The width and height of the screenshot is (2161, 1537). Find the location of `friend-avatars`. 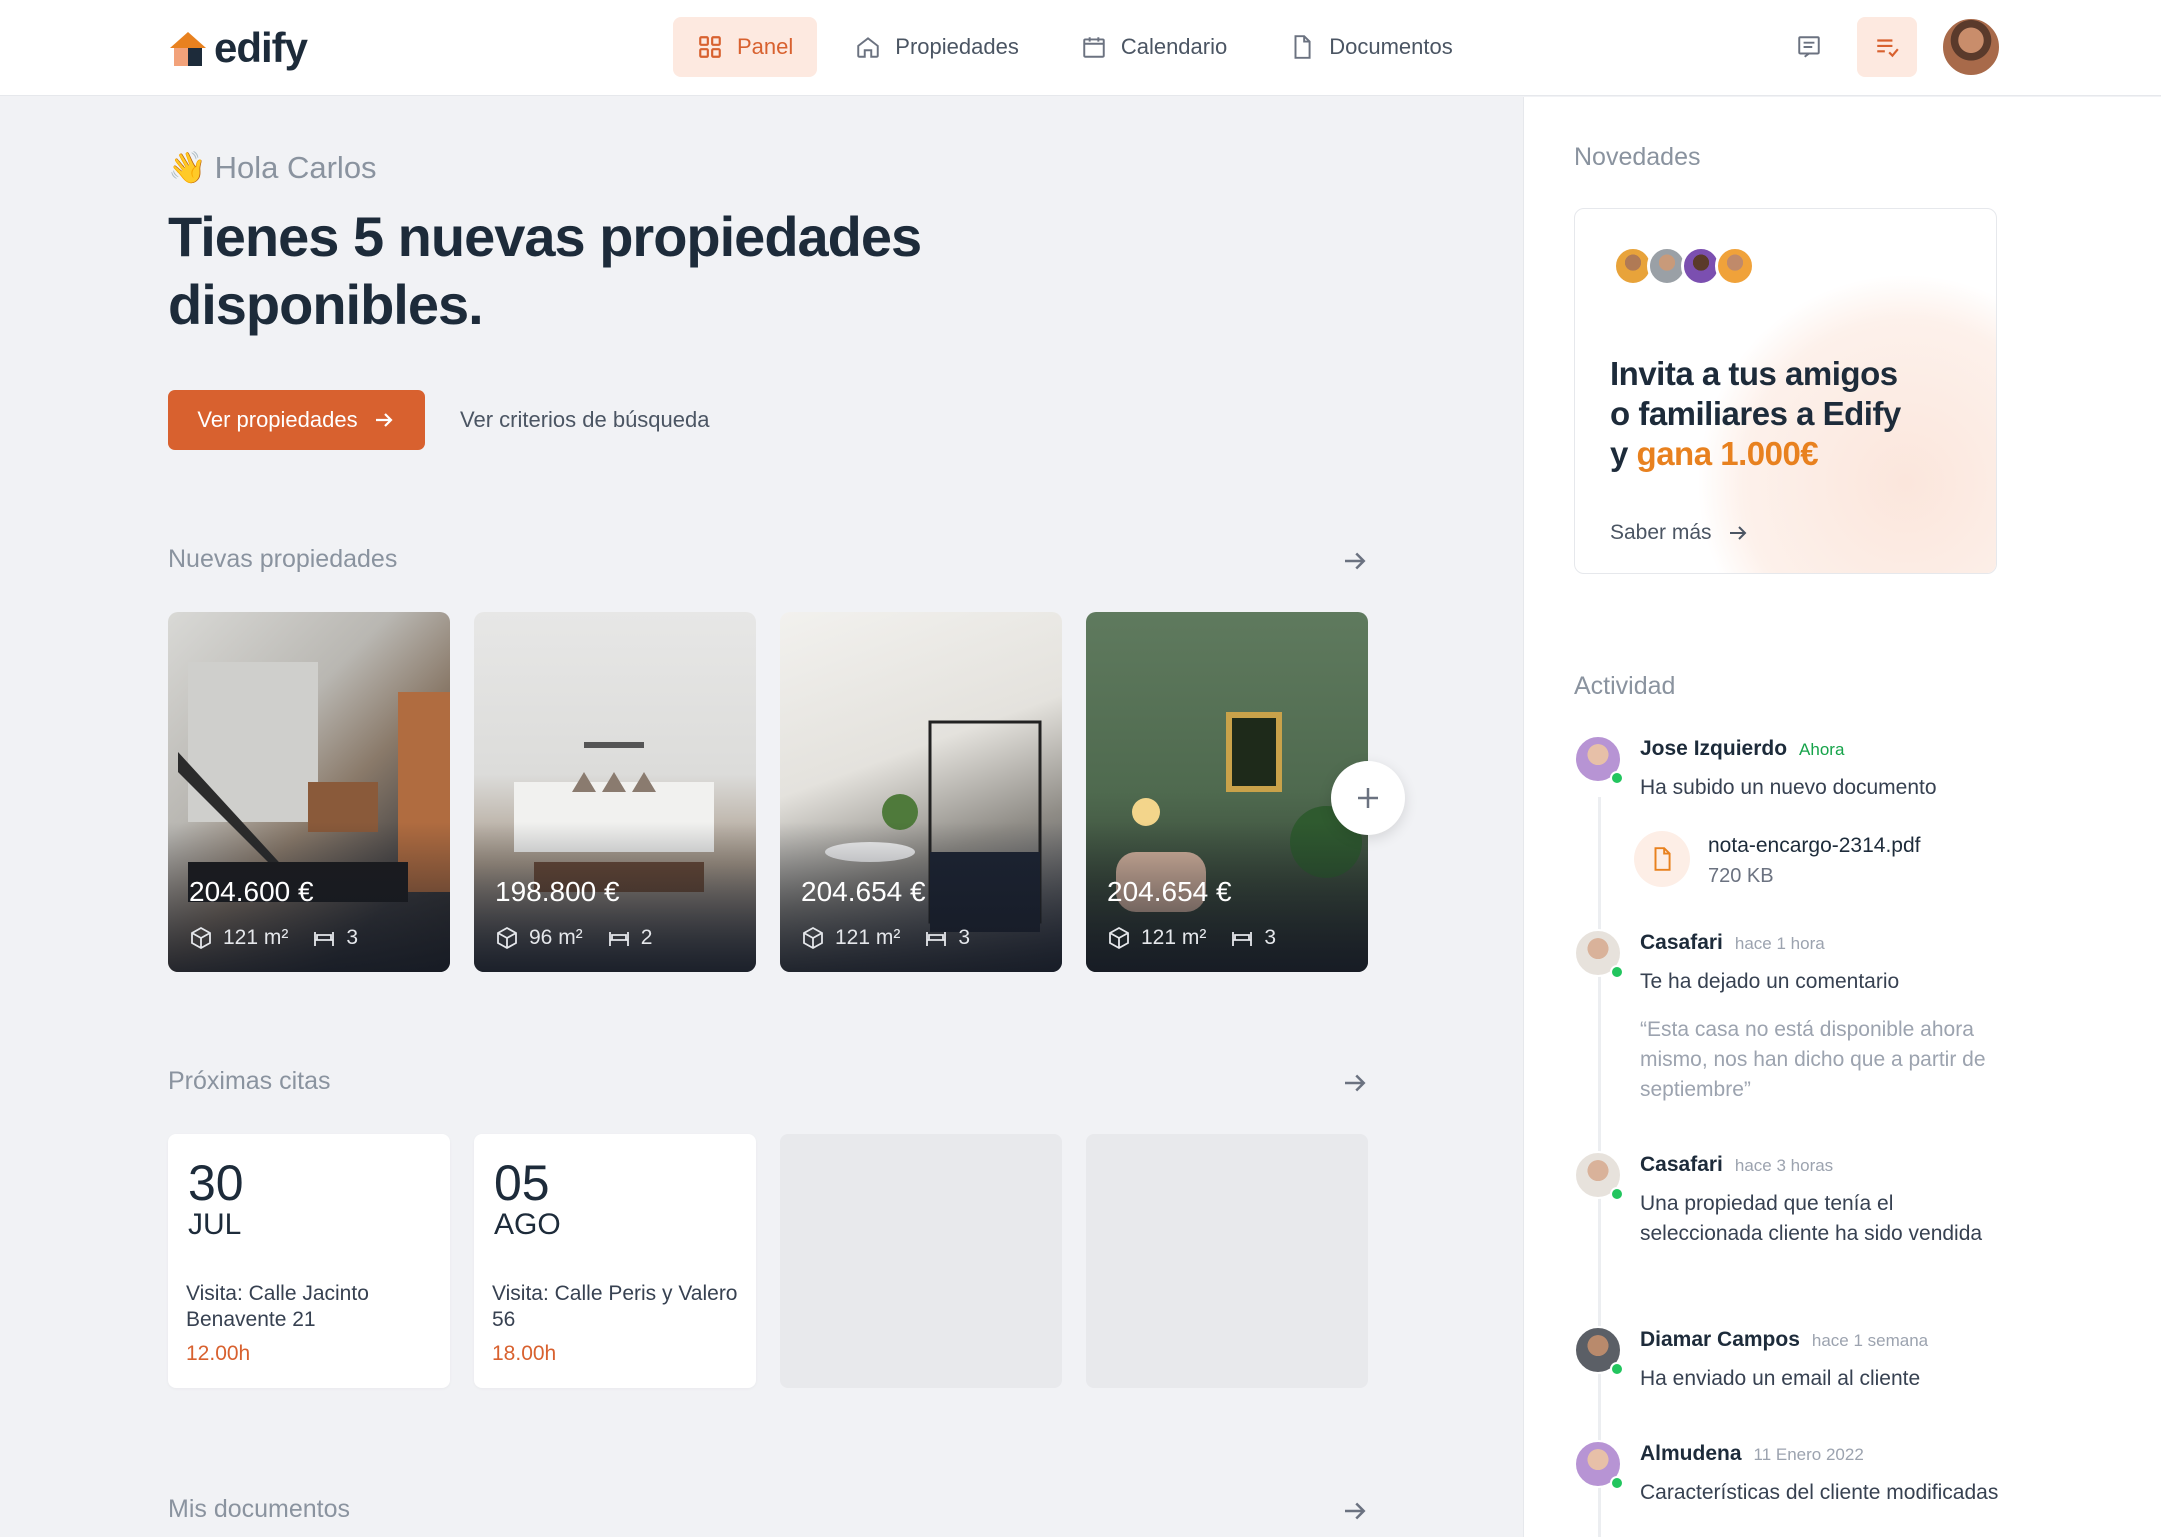

friend-avatars is located at coordinates (1684, 266).